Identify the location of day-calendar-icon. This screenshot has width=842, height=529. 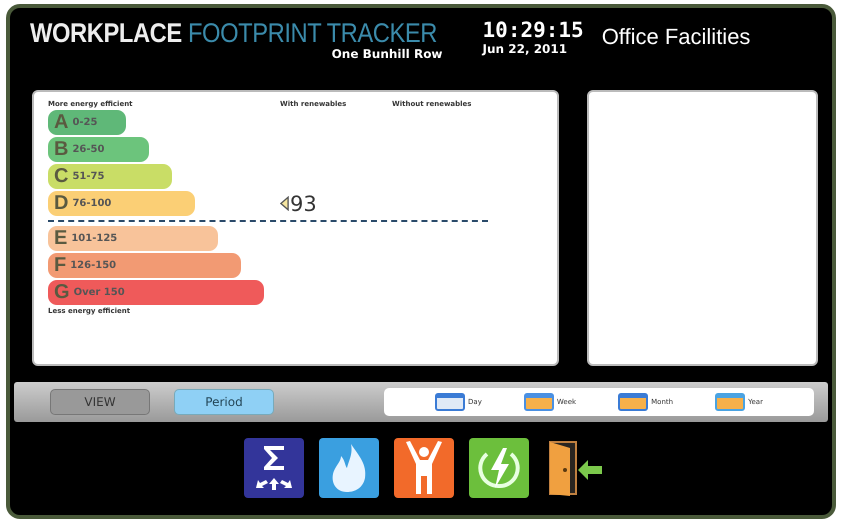
(450, 402).